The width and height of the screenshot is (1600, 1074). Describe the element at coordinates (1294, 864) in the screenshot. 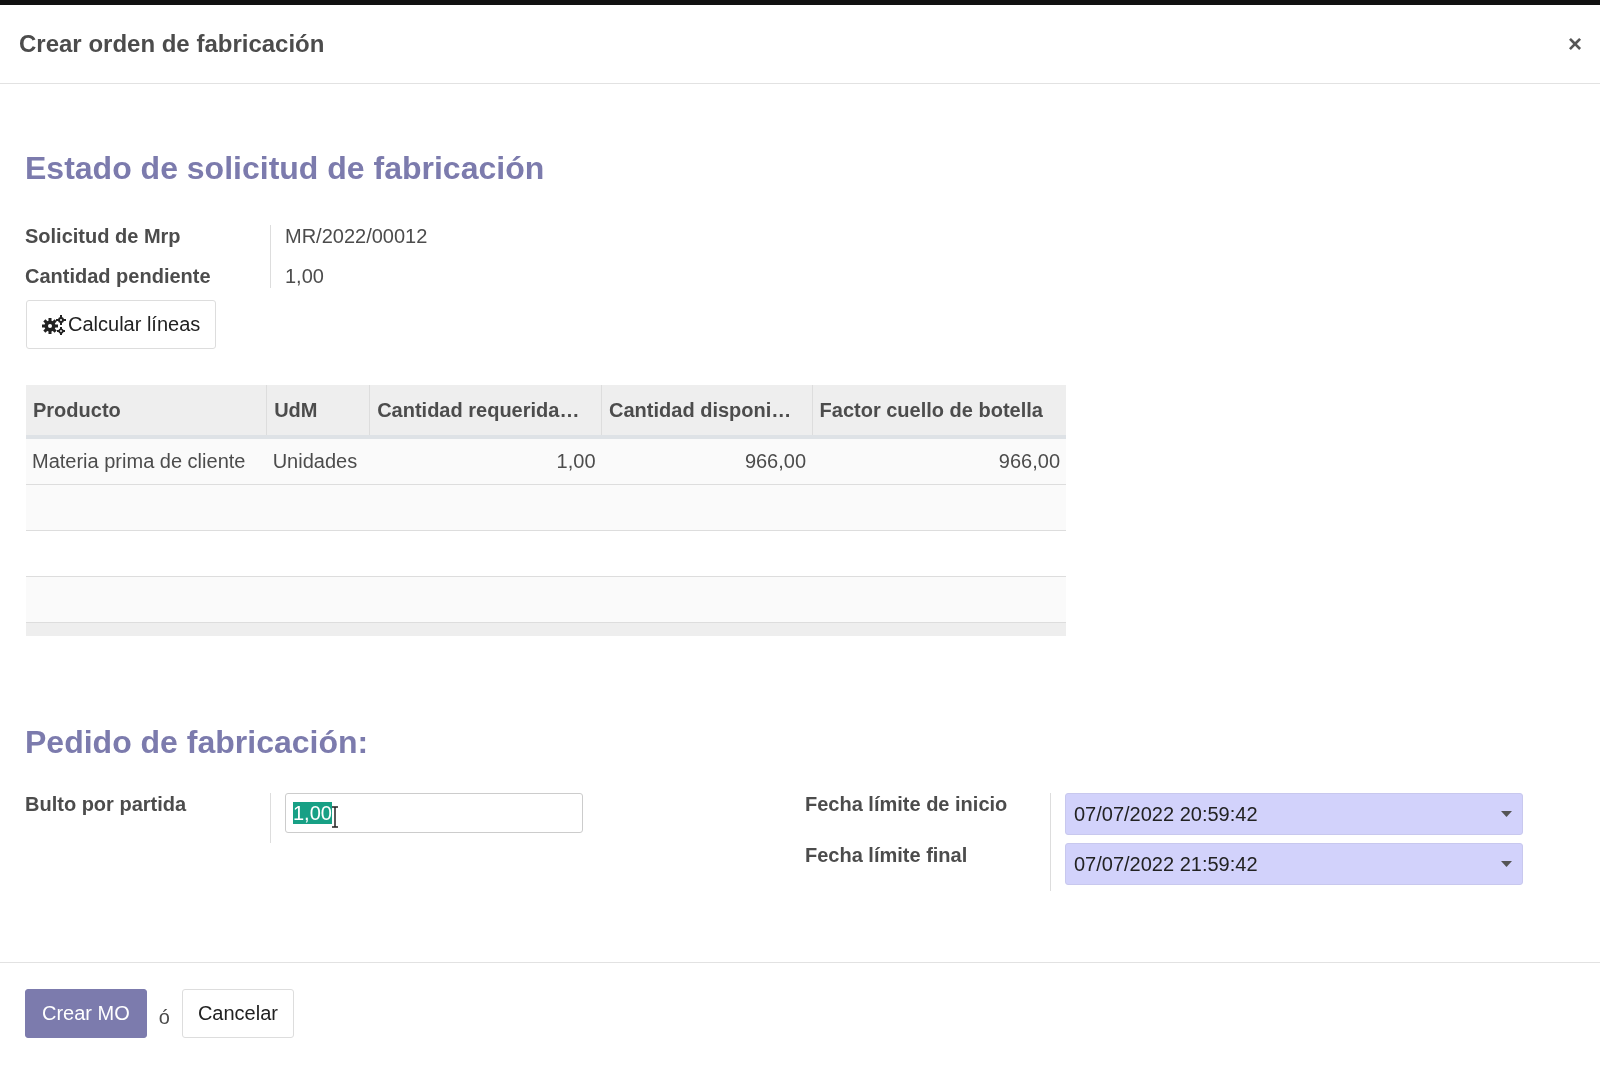

I see `date-field: 07/07/2022 21:59:42` at that location.